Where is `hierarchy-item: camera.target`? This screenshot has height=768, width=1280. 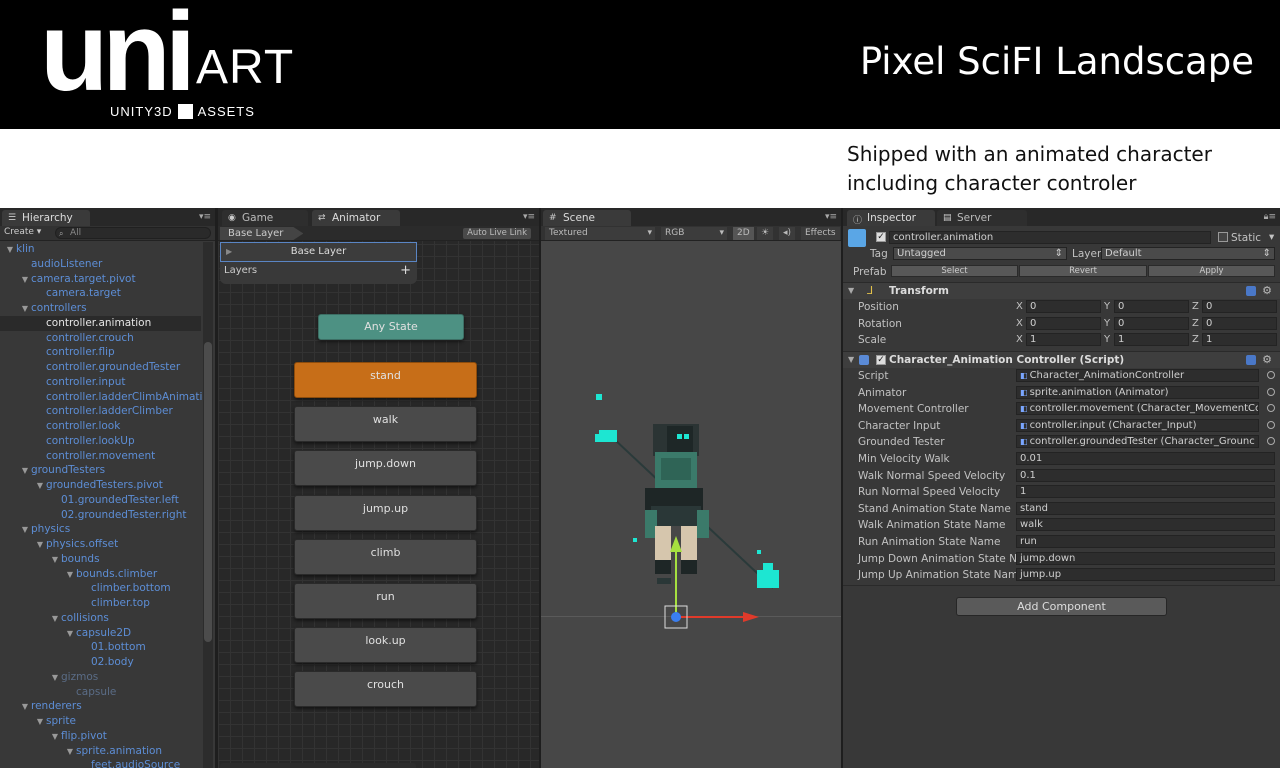
hierarchy-item: camera.target is located at coordinates (100, 293).